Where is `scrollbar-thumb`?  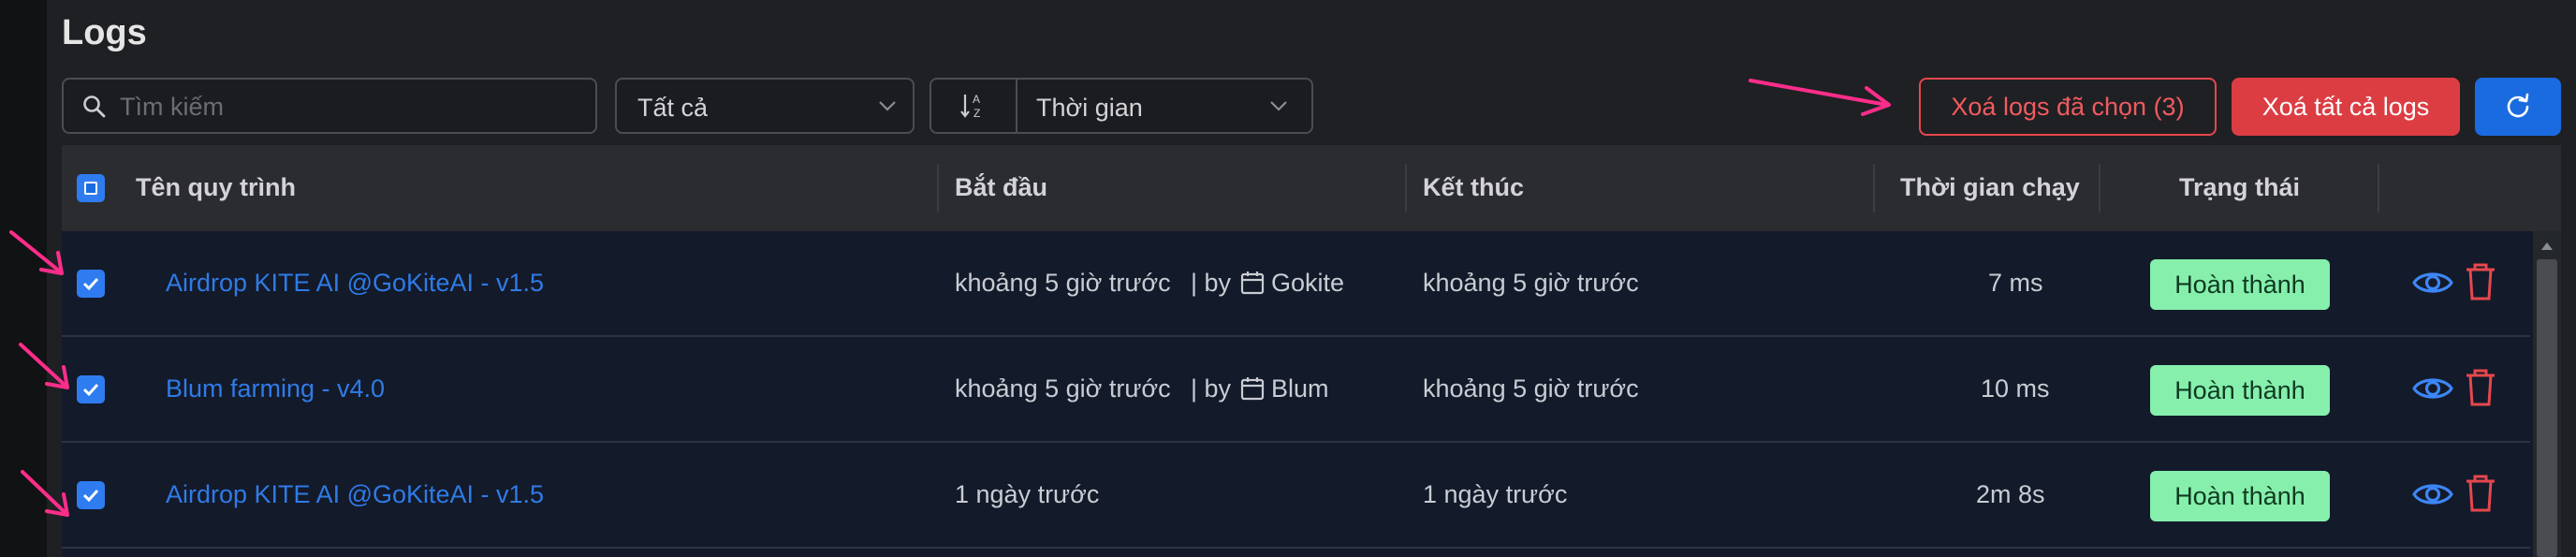
scrollbar-thumb is located at coordinates (2547, 408).